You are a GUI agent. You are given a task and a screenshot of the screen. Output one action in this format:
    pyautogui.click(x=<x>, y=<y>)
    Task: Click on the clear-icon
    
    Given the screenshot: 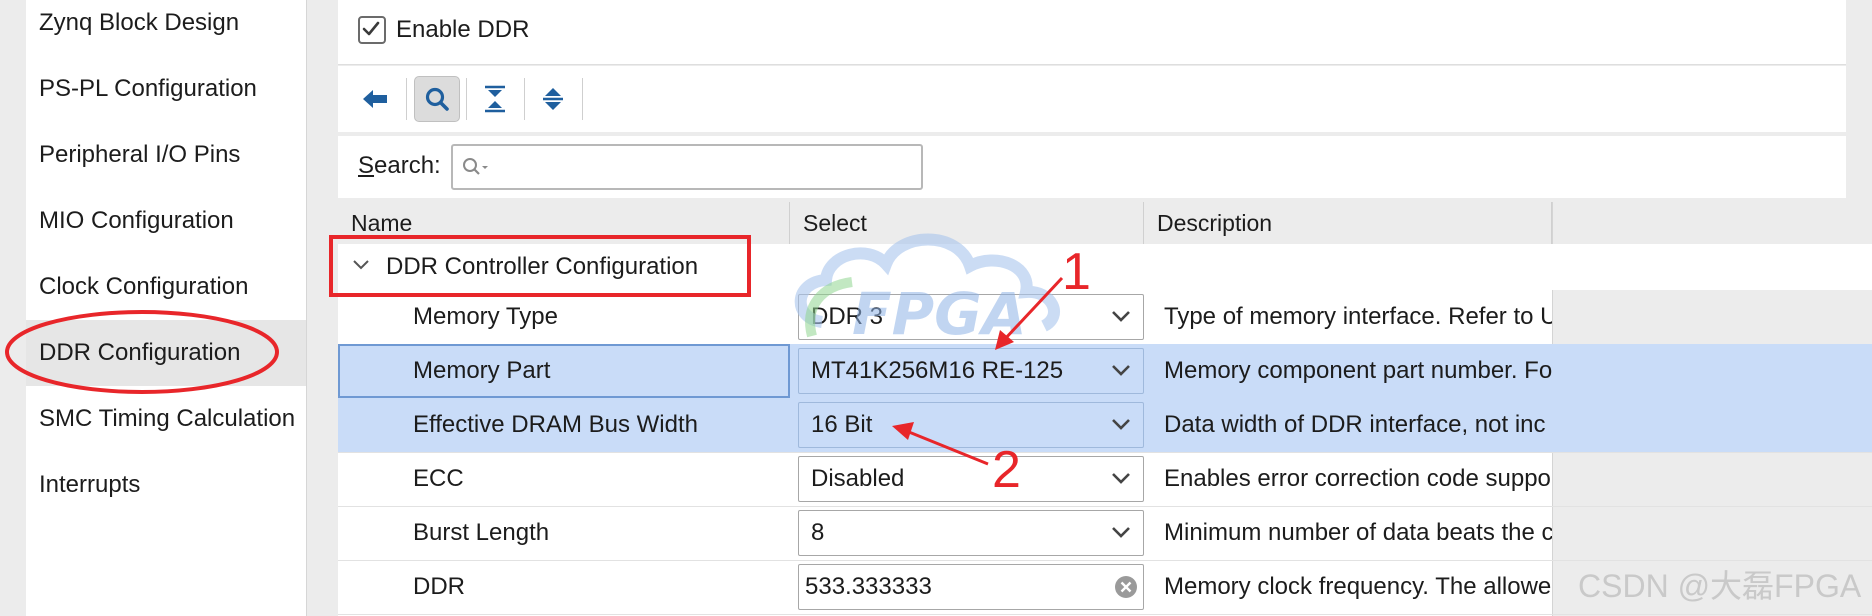 What is the action you would take?
    pyautogui.click(x=1126, y=587)
    